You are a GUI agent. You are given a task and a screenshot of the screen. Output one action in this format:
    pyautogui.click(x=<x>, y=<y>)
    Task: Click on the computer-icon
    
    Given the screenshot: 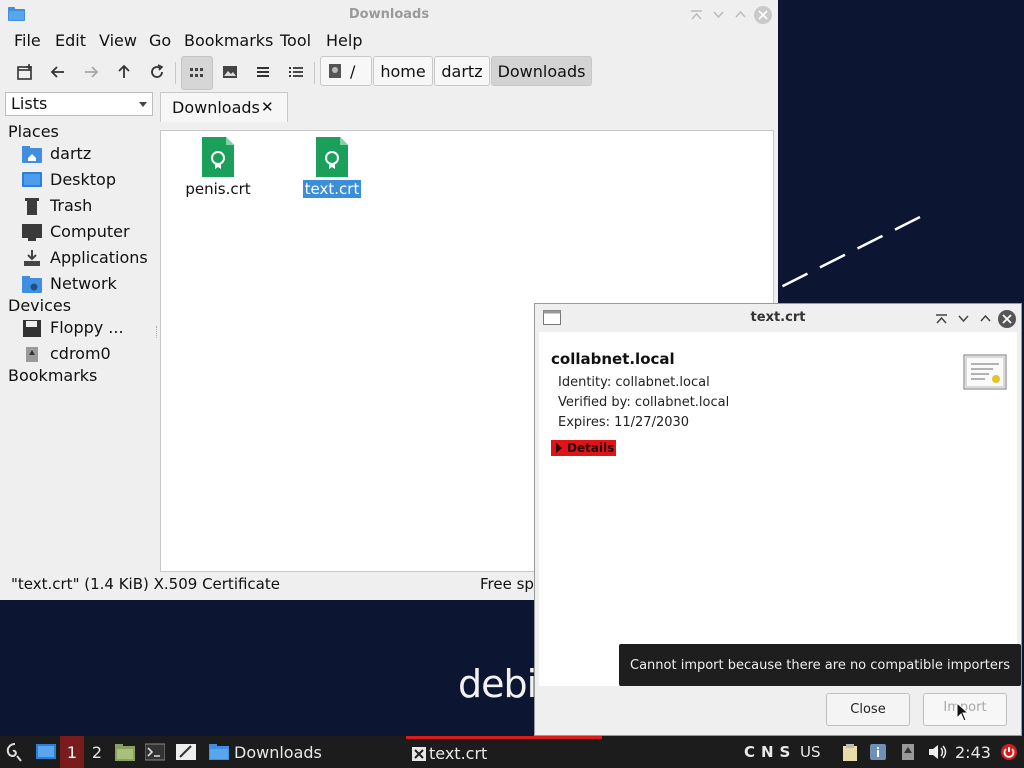 What is the action you would take?
    pyautogui.click(x=32, y=232)
    